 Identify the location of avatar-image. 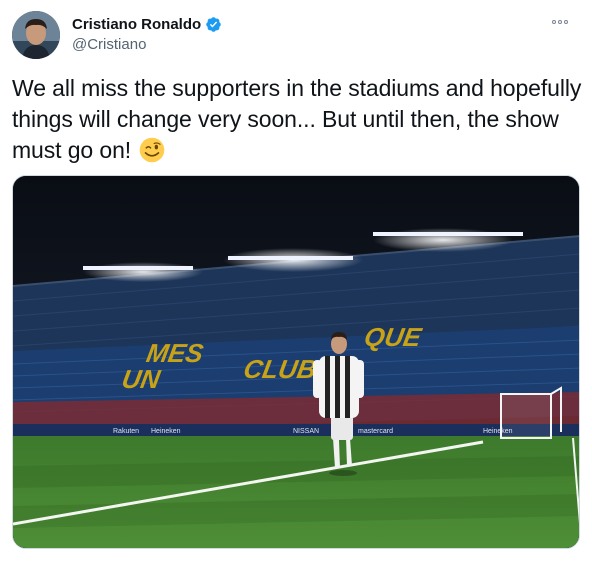
(36, 35).